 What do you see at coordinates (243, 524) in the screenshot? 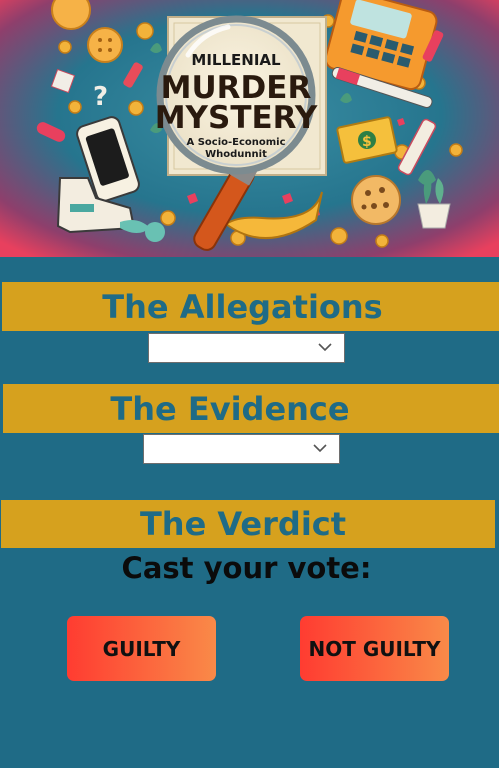
I see `verdict-heading-text: The Verdict` at bounding box center [243, 524].